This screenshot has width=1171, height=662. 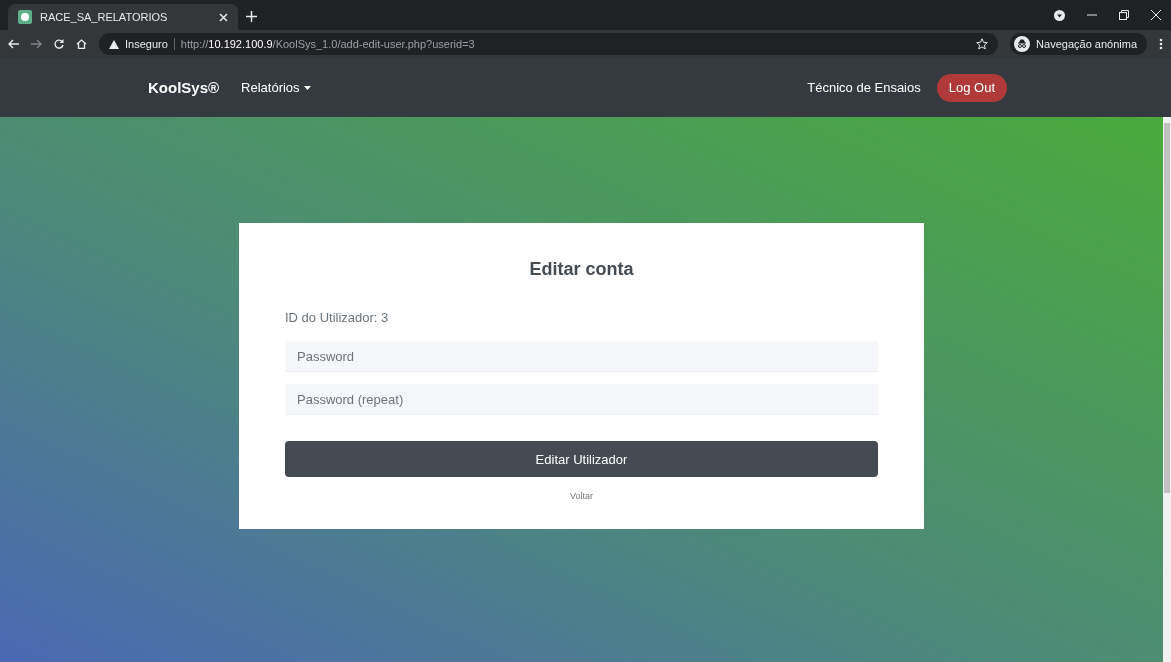 What do you see at coordinates (982, 44) in the screenshot?
I see `star-icon` at bounding box center [982, 44].